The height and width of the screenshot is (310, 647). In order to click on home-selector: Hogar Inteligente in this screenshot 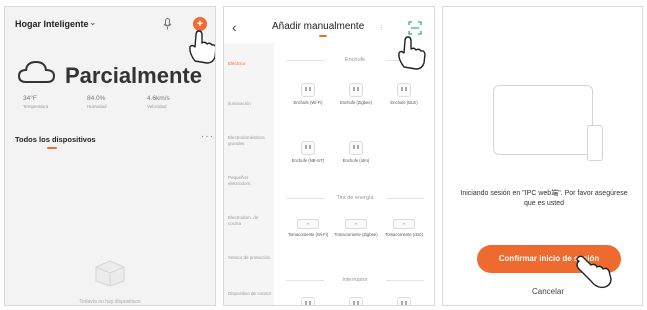, I will do `click(52, 24)`.